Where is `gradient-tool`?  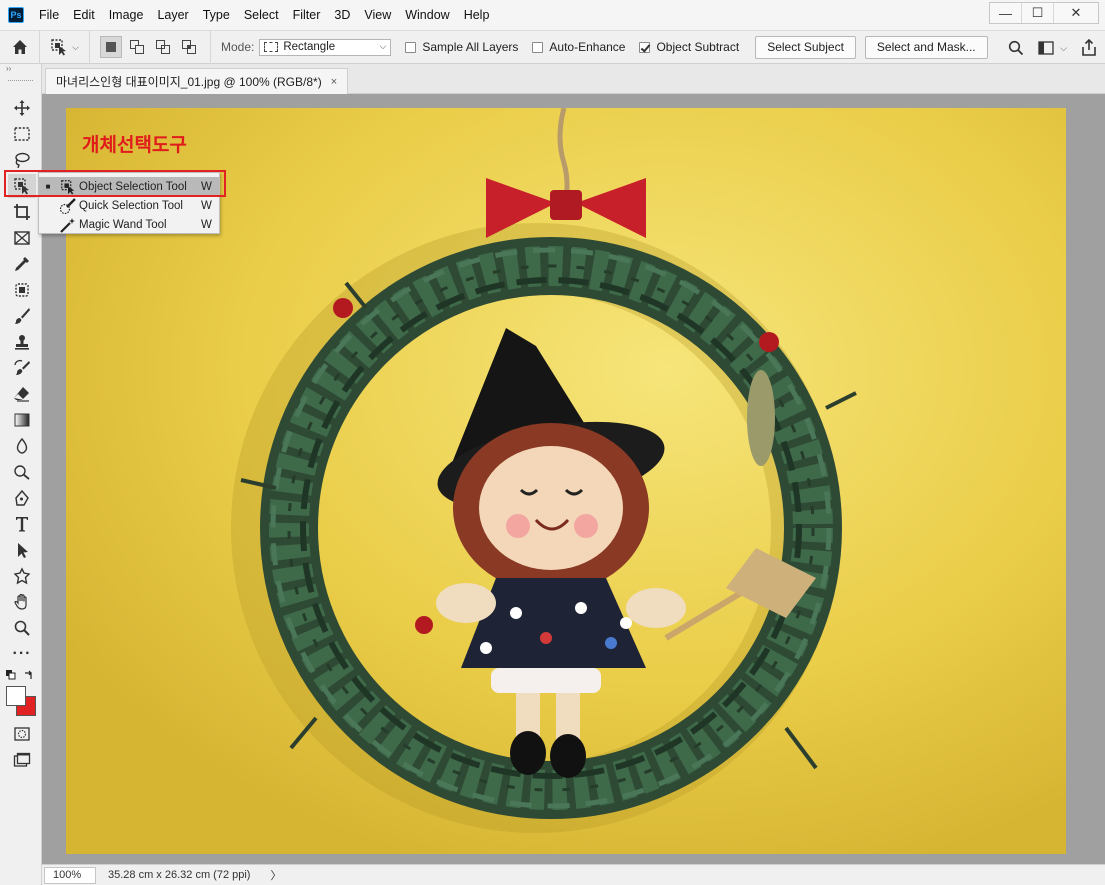 gradient-tool is located at coordinates (22, 420).